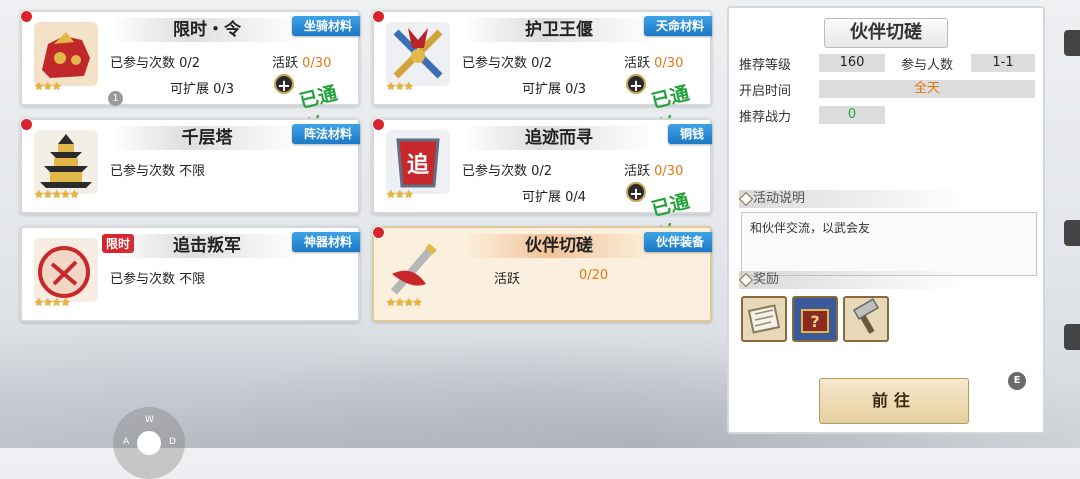 The height and width of the screenshot is (479, 1080). I want to click on mystery-box-icon: ?, so click(815, 319).